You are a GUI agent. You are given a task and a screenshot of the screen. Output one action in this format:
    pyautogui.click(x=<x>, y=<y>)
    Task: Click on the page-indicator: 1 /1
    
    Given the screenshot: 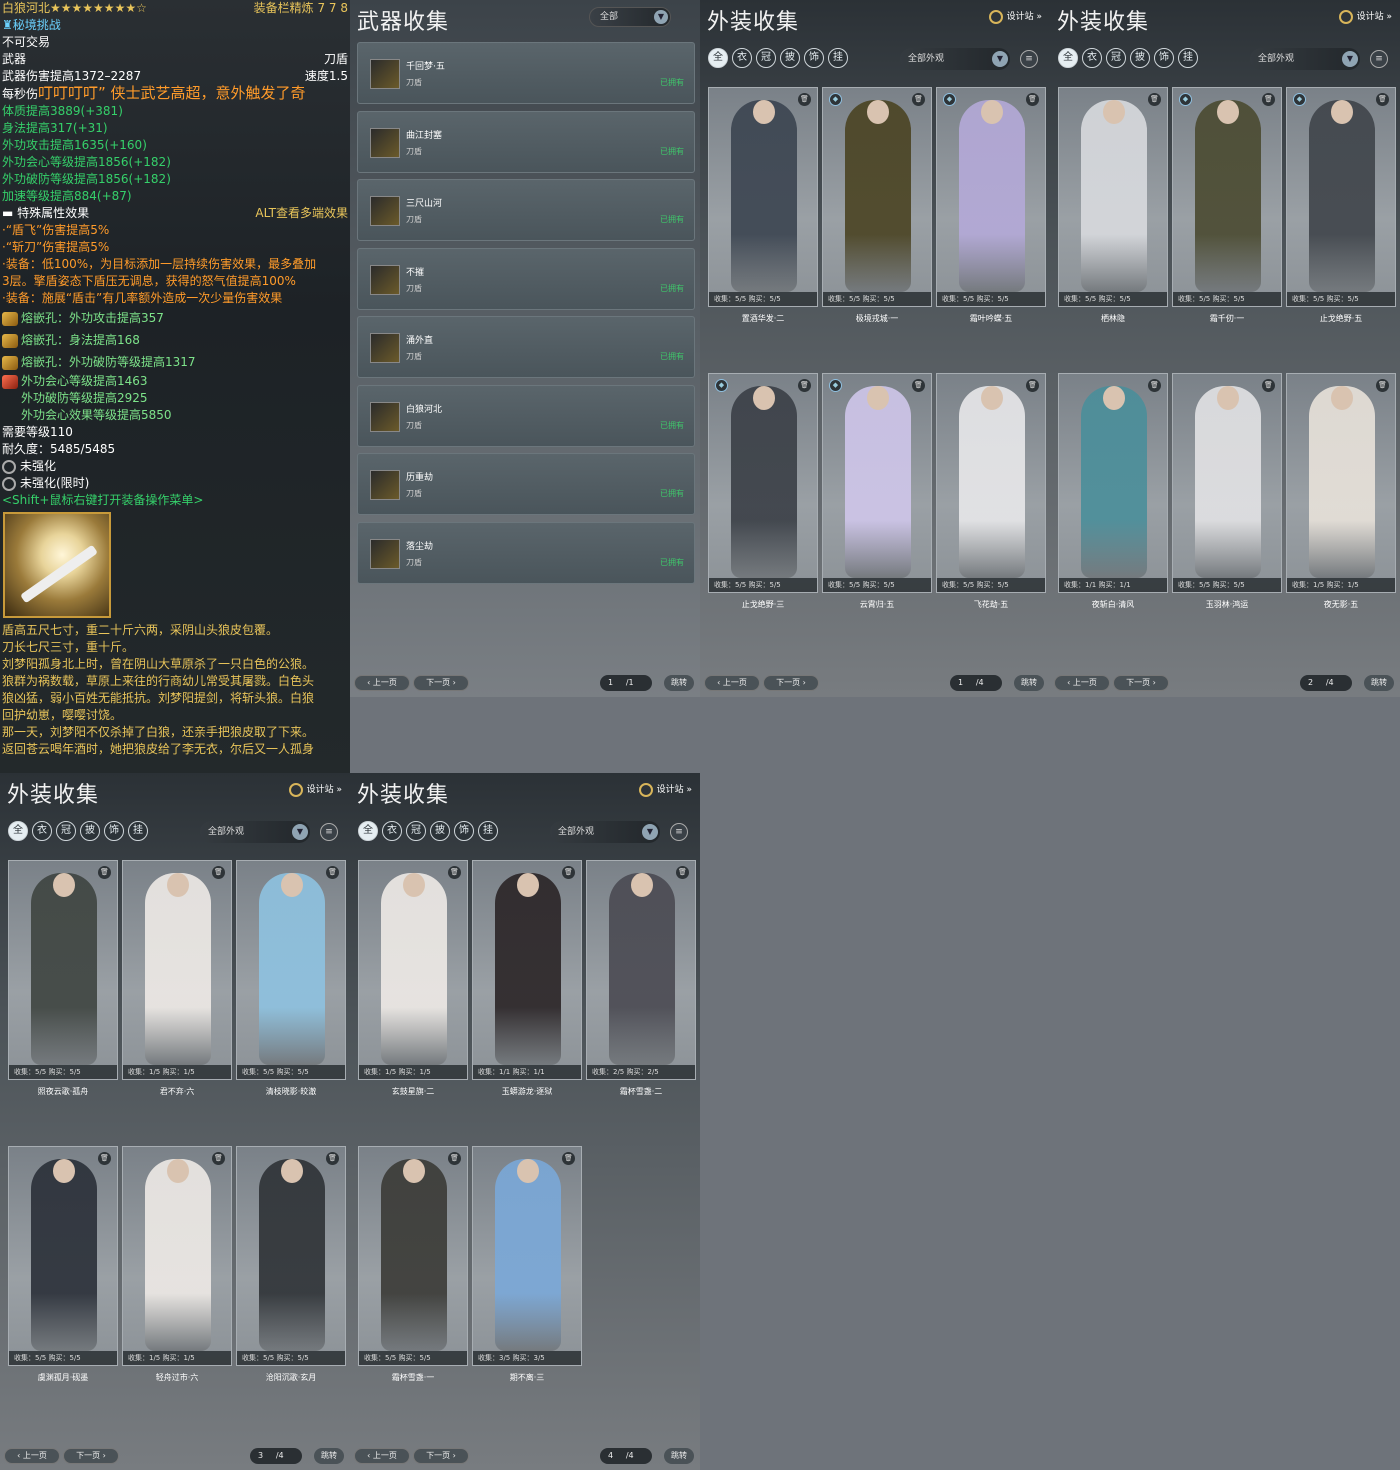 What is the action you would take?
    pyautogui.click(x=626, y=683)
    